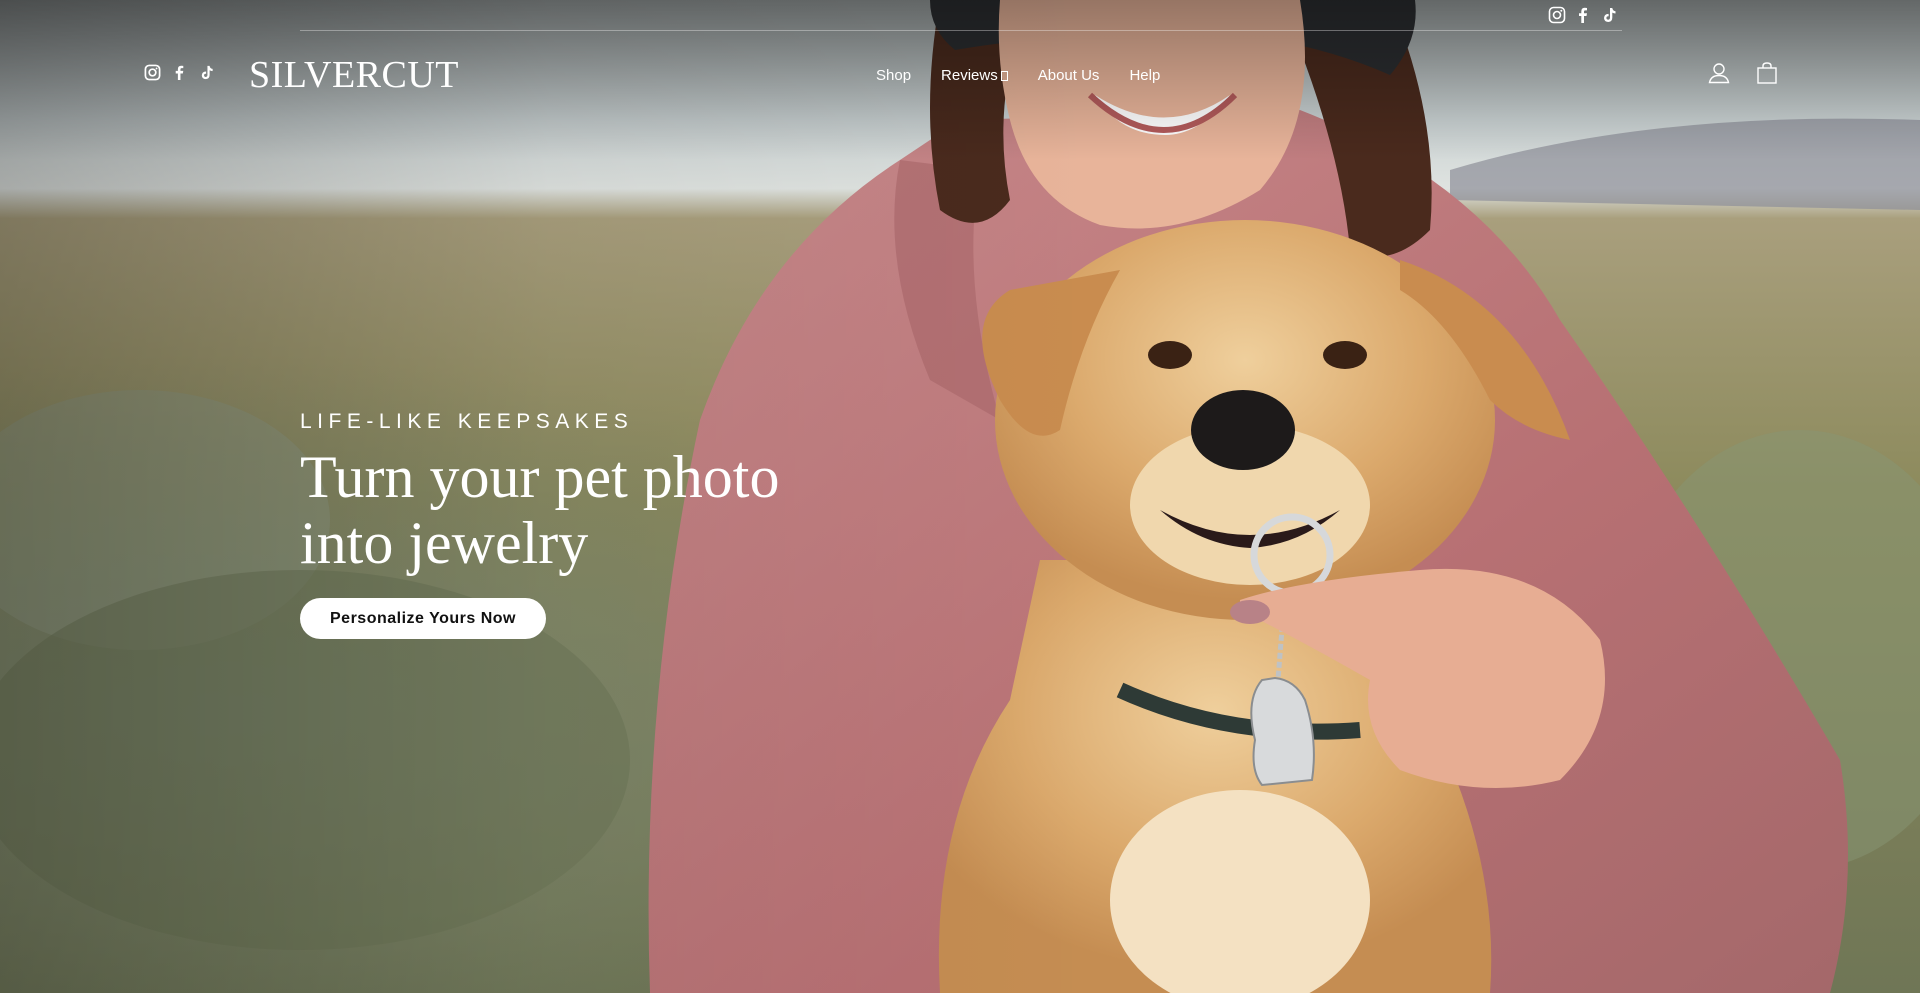 The height and width of the screenshot is (993, 1920). I want to click on site-logo: SILVERCUT, so click(354, 75).